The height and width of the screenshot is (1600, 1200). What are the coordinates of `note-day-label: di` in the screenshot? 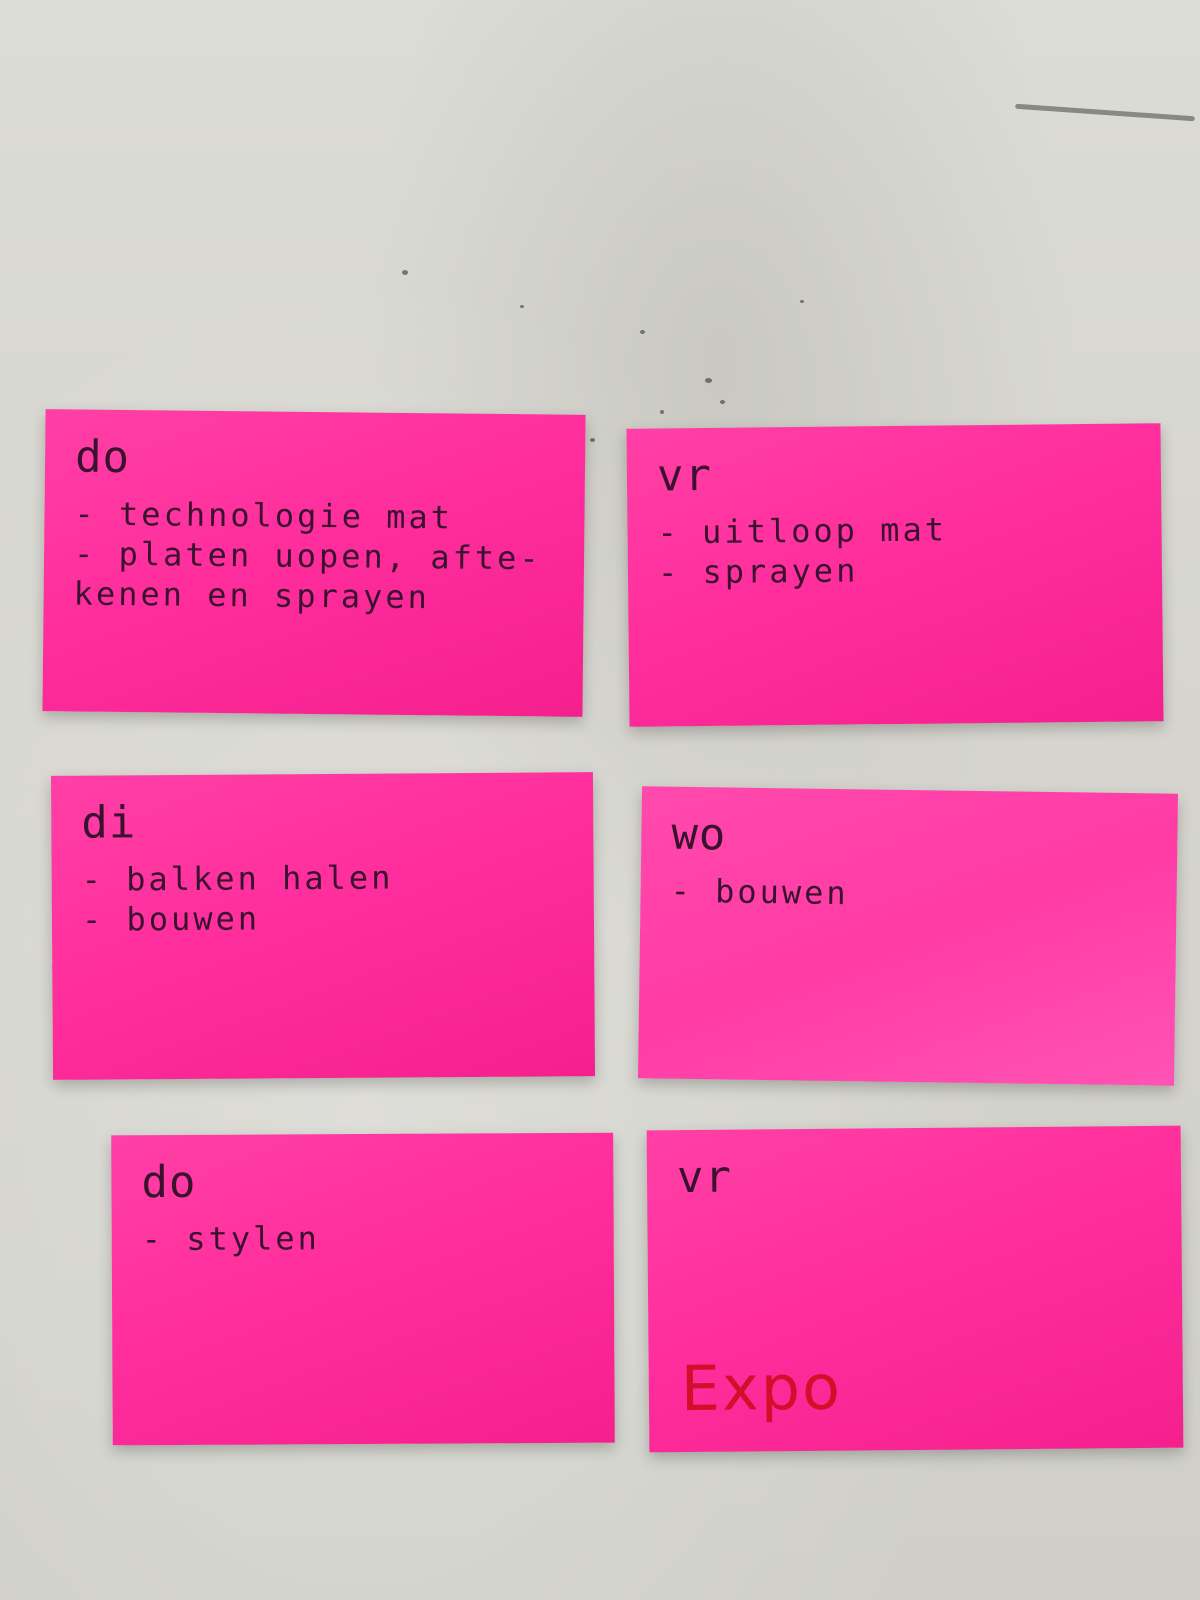 It's located at (109, 823).